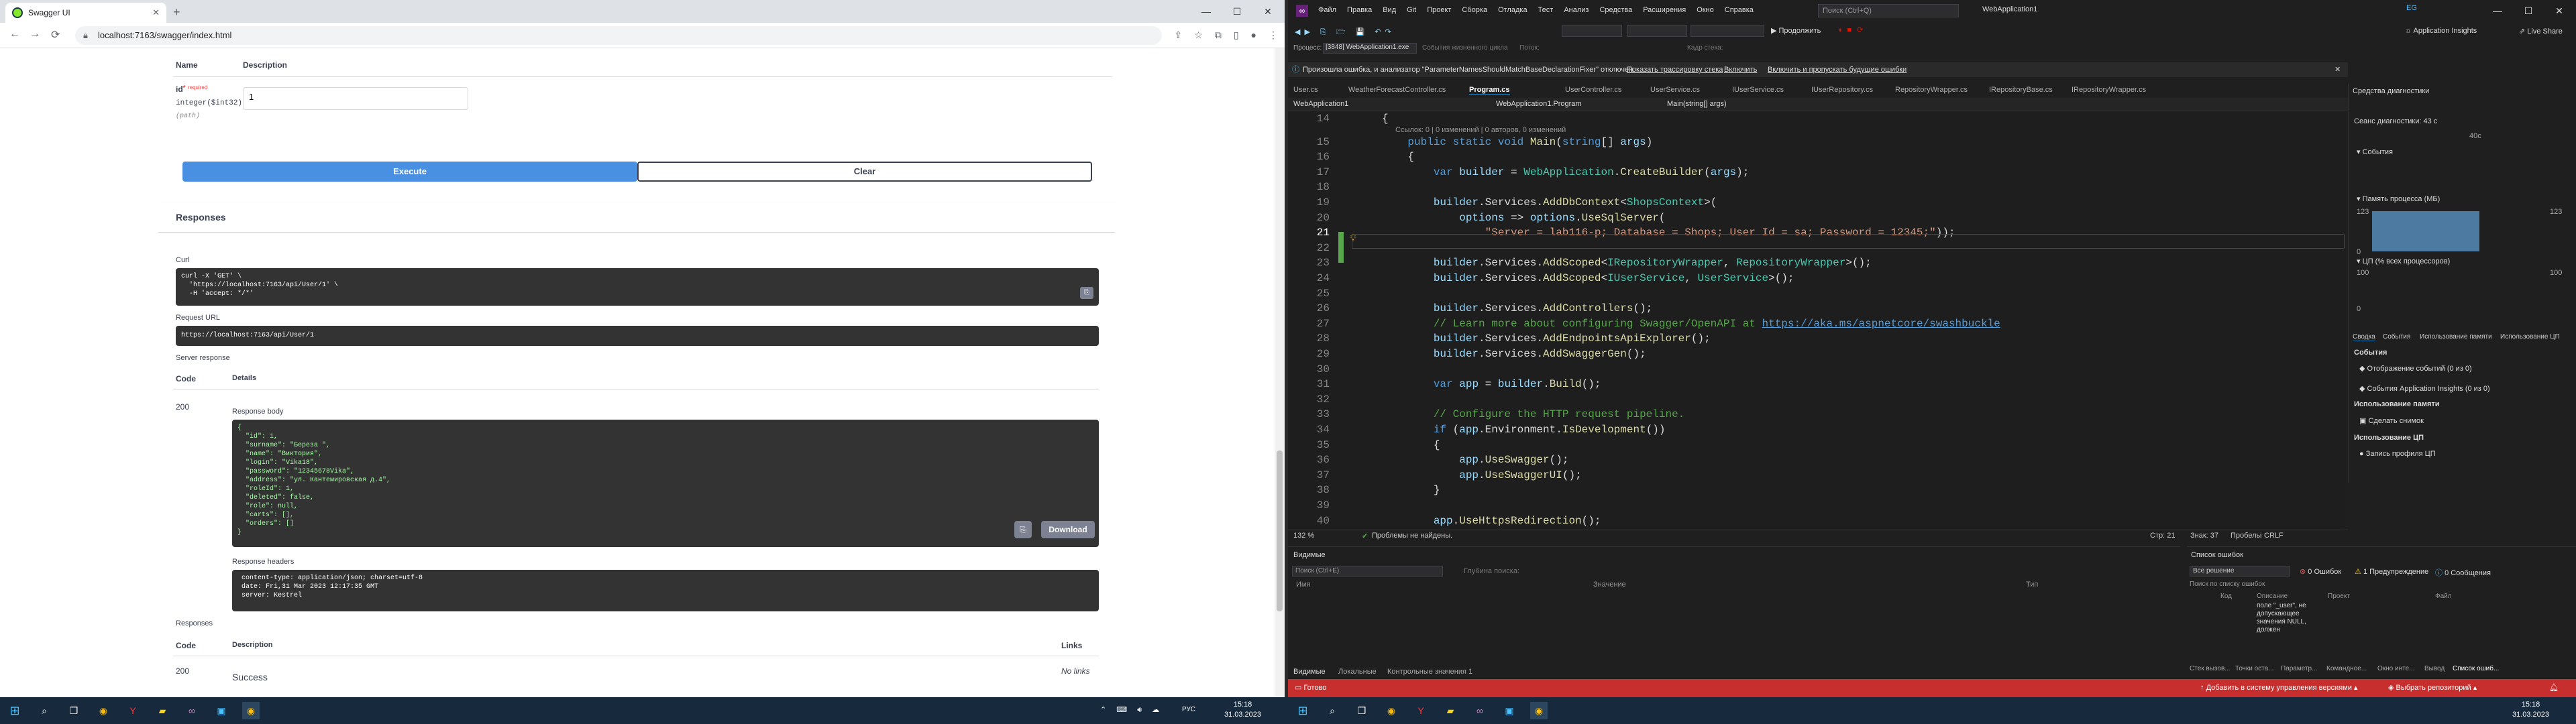  I want to click on messages-filter: ⓘ 0 Сообщения, so click(2463, 572).